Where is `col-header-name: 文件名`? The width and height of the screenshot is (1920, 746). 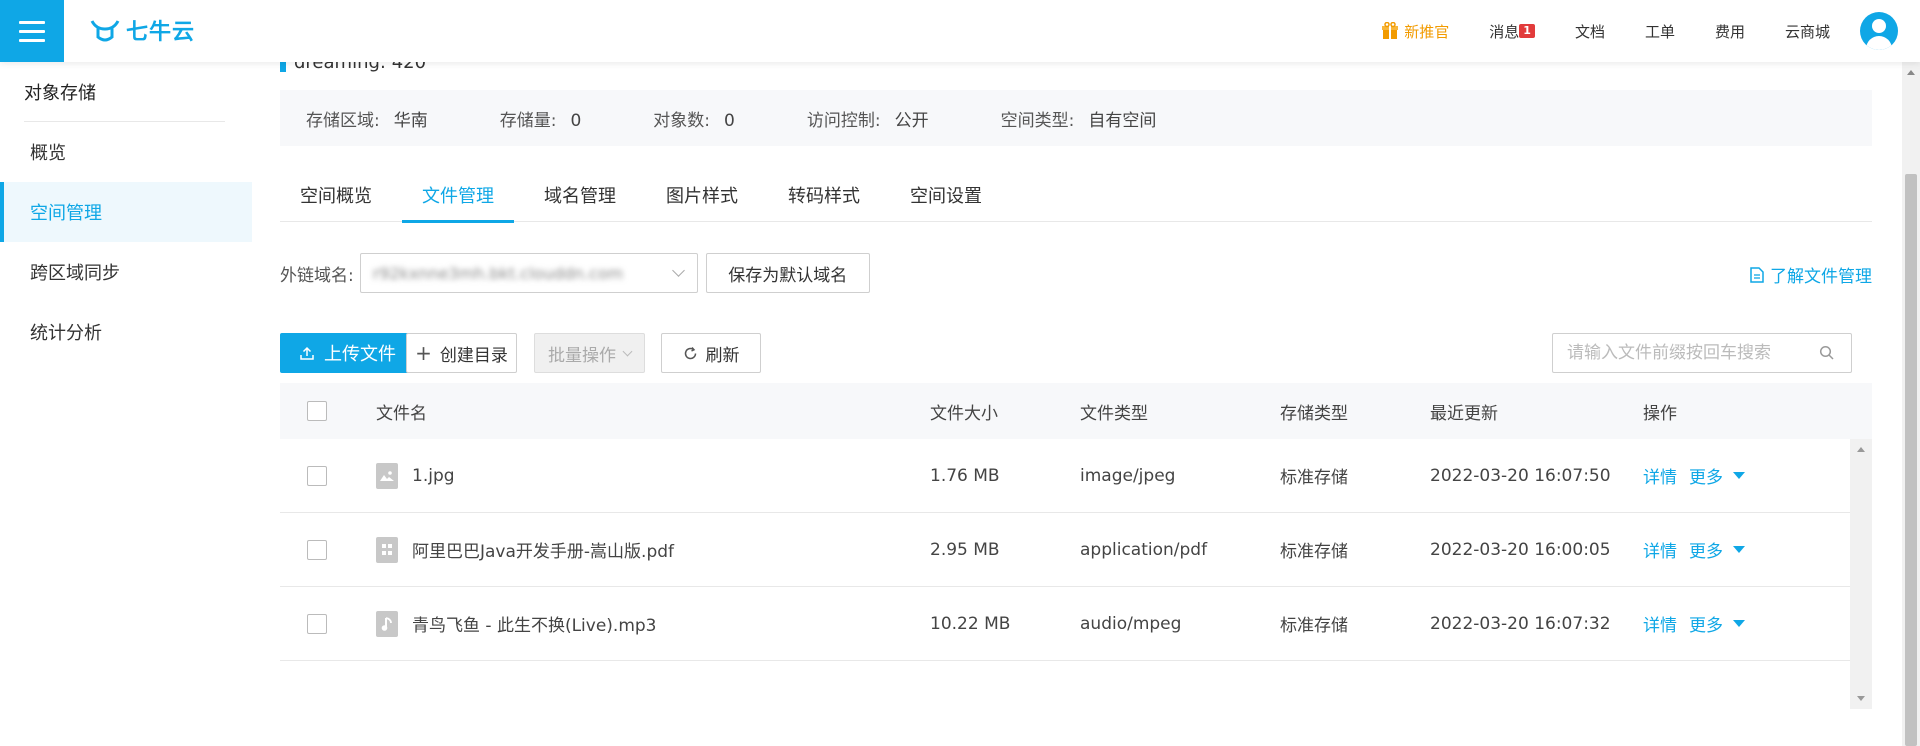 col-header-name: 文件名 is located at coordinates (401, 413).